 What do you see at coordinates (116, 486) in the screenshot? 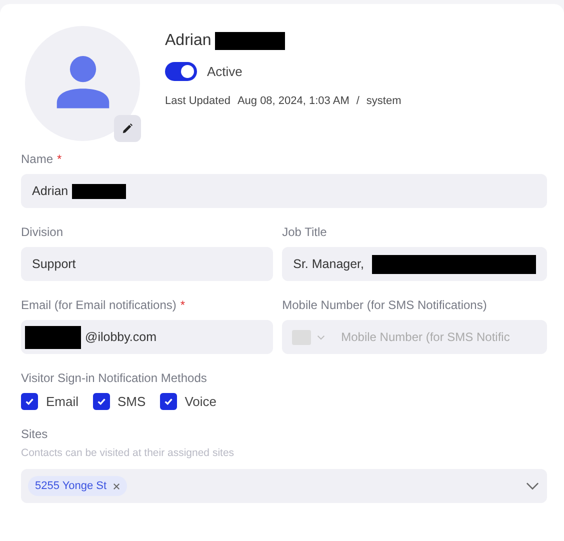
I see `close-icon` at bounding box center [116, 486].